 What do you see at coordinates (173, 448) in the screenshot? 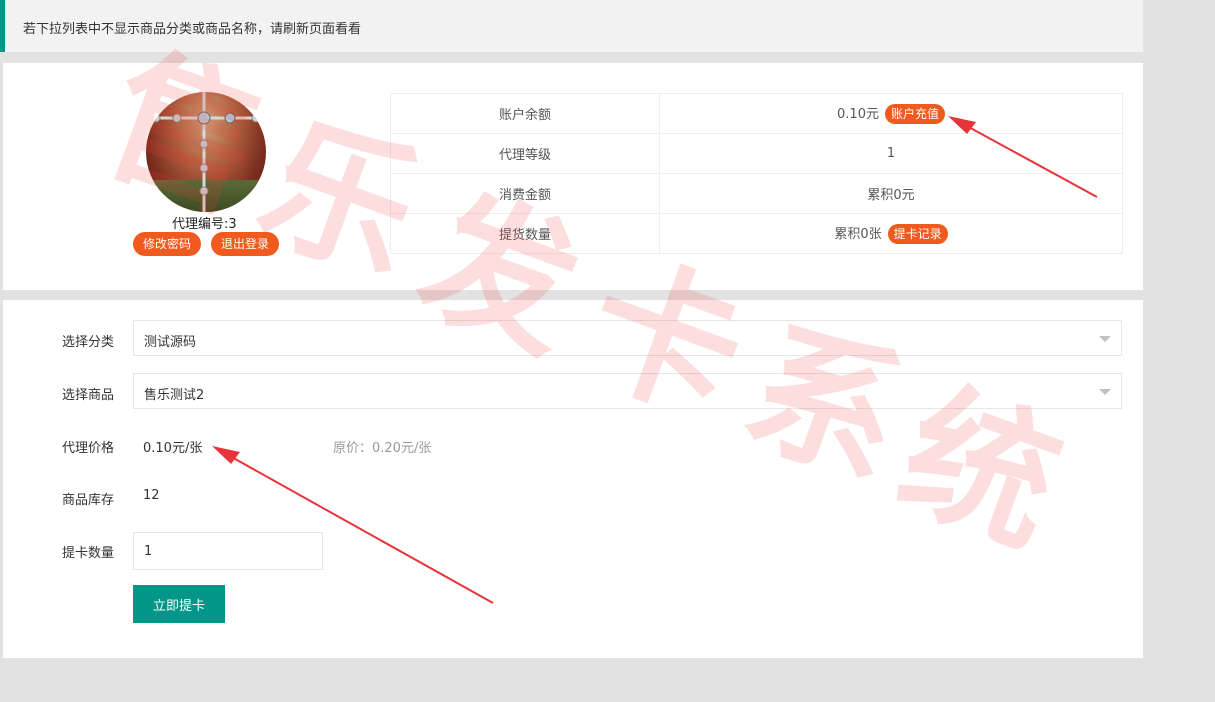
I see `price-value: 0.10元/张` at bounding box center [173, 448].